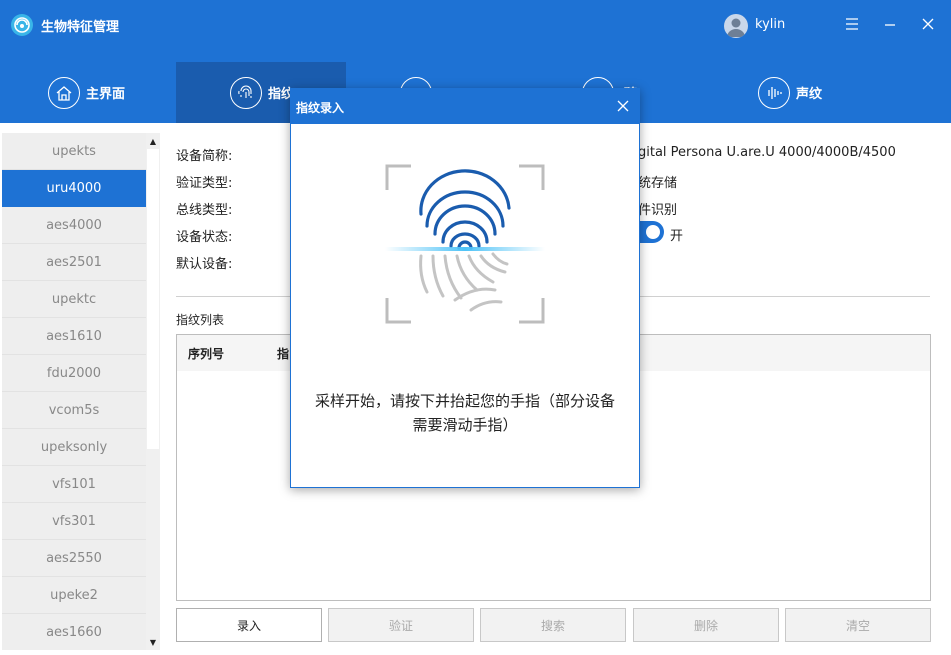 The width and height of the screenshot is (951, 655). I want to click on minimize-button, so click(890, 24).